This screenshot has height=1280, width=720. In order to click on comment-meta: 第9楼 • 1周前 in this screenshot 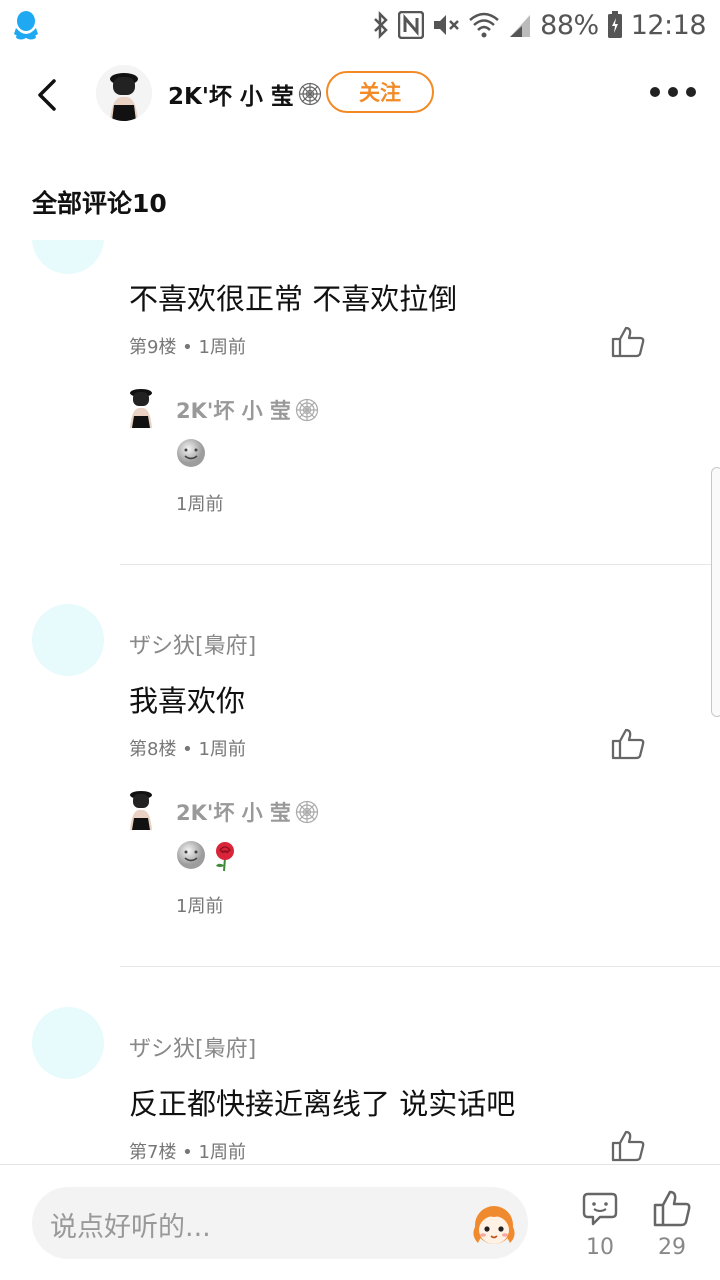, I will do `click(187, 347)`.